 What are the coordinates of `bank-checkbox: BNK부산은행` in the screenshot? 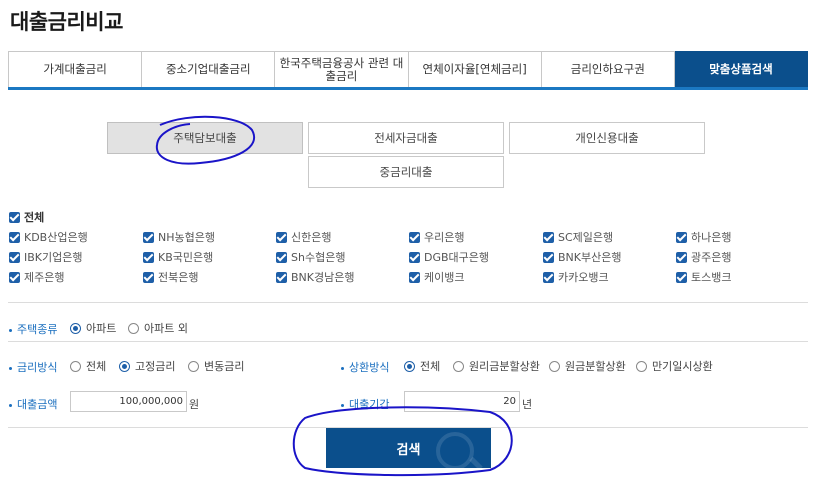 It's located at (582, 257).